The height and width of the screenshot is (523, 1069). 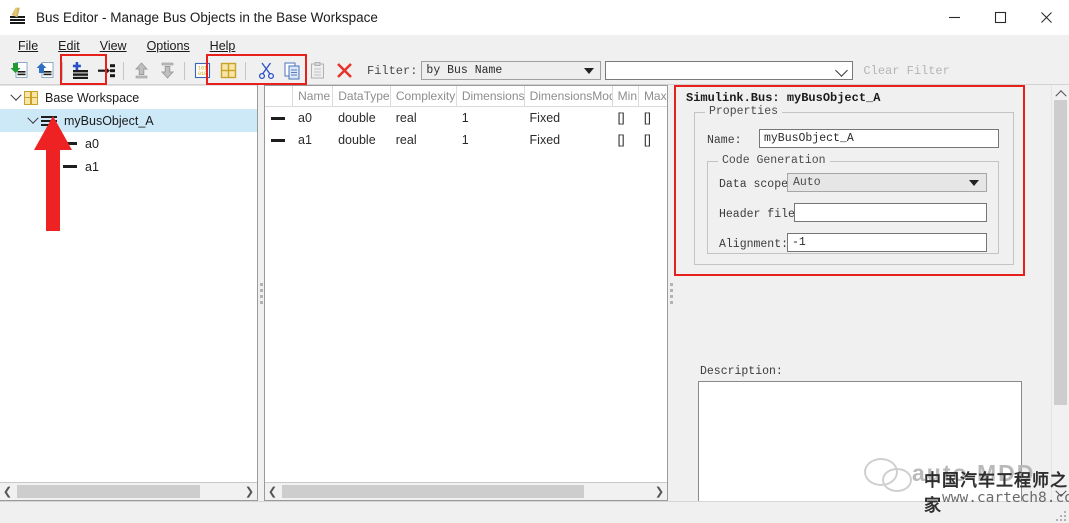 I want to click on scroll-down-icon, so click(x=1060, y=493).